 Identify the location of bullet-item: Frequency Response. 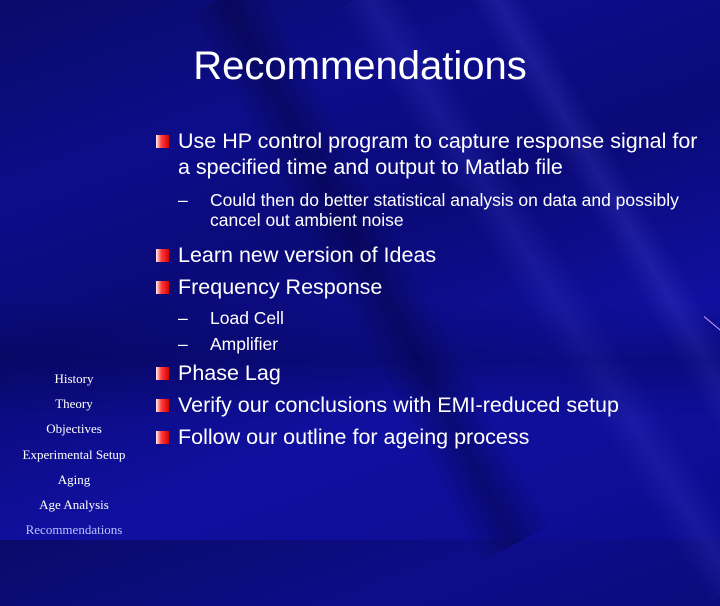
(430, 287).